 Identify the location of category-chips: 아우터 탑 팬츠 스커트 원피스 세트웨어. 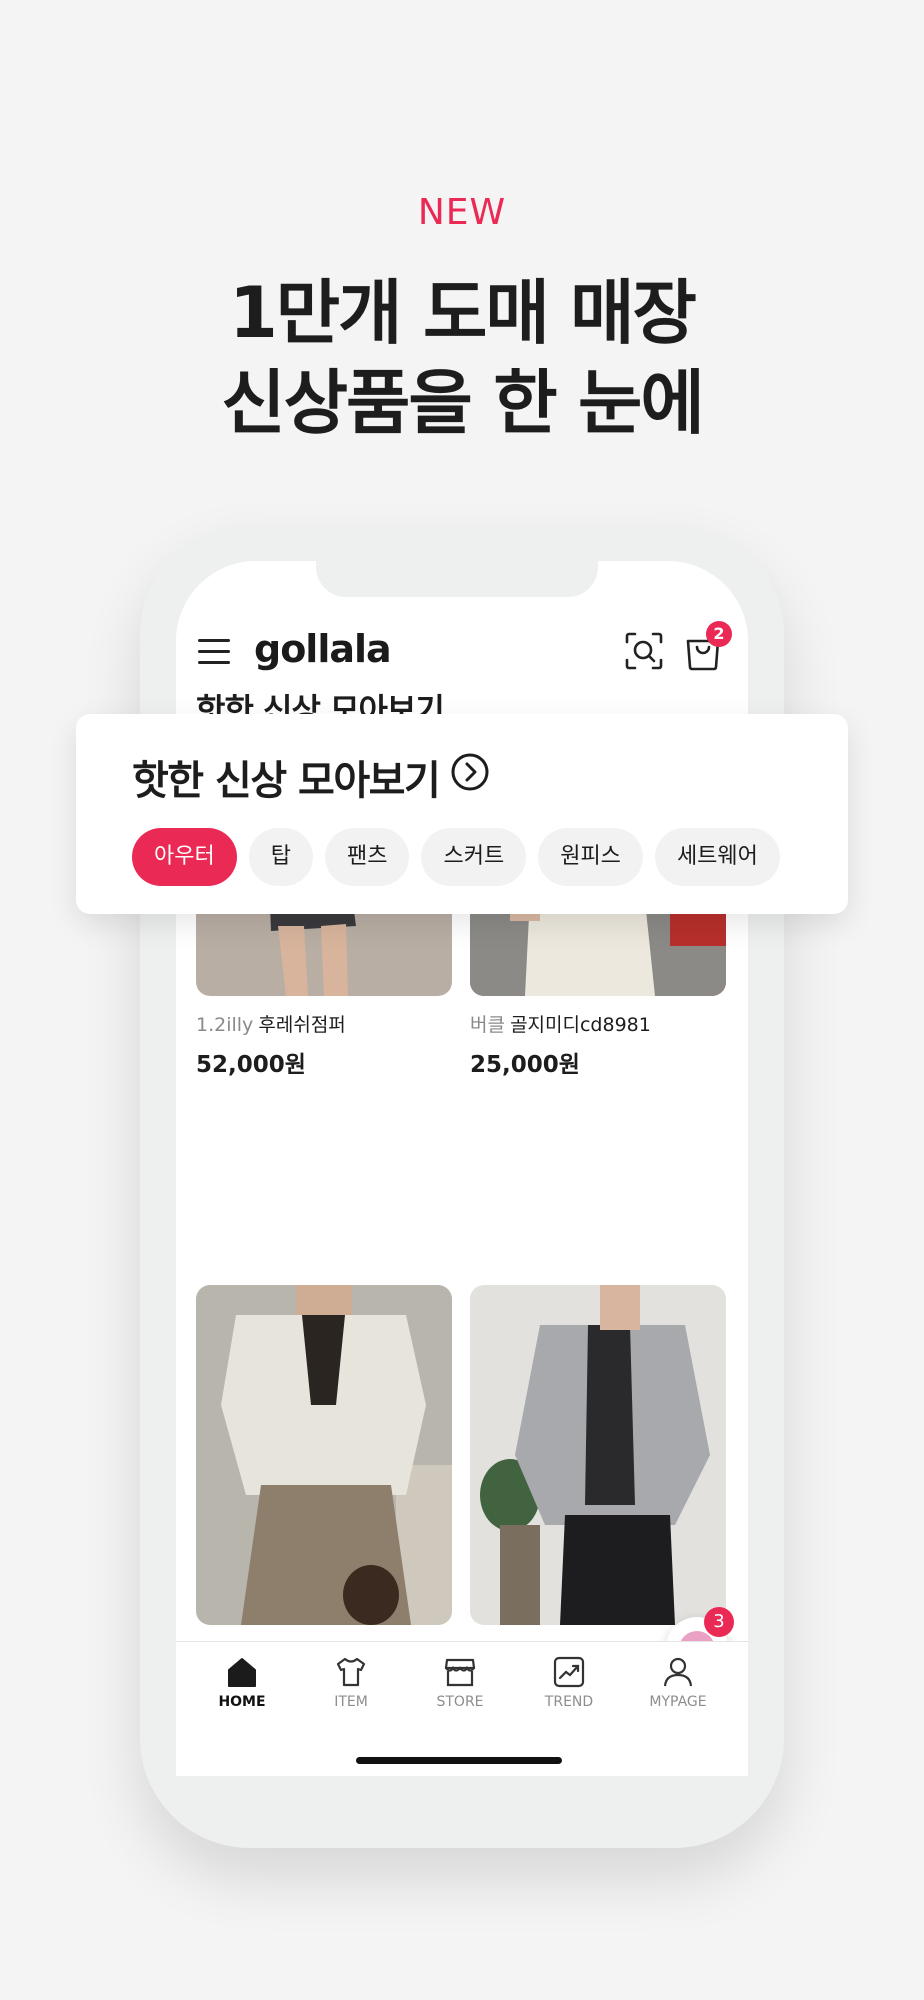
(456, 857).